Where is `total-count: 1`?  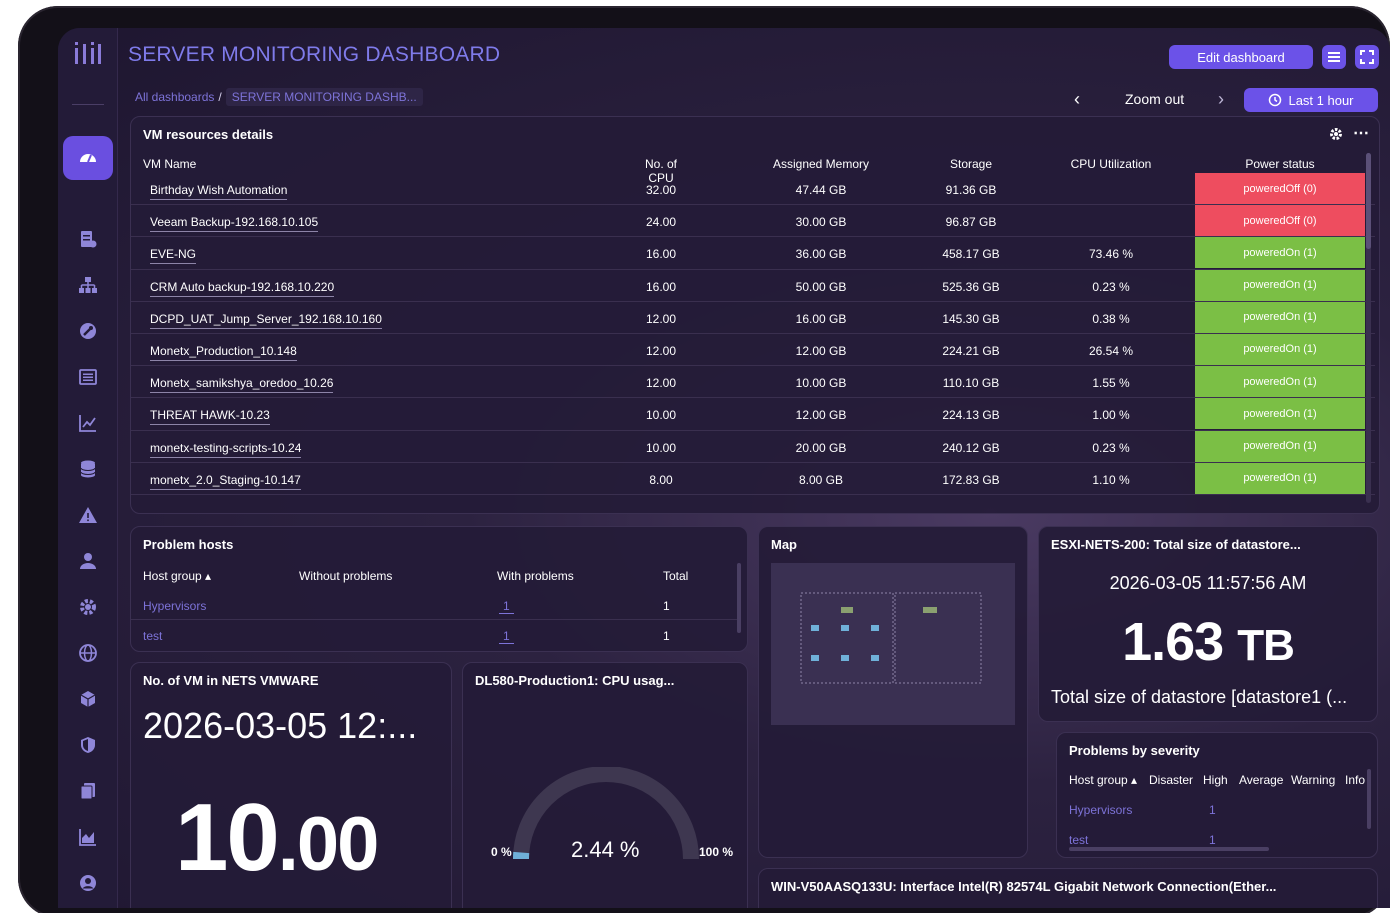
total-count: 1 is located at coordinates (666, 606).